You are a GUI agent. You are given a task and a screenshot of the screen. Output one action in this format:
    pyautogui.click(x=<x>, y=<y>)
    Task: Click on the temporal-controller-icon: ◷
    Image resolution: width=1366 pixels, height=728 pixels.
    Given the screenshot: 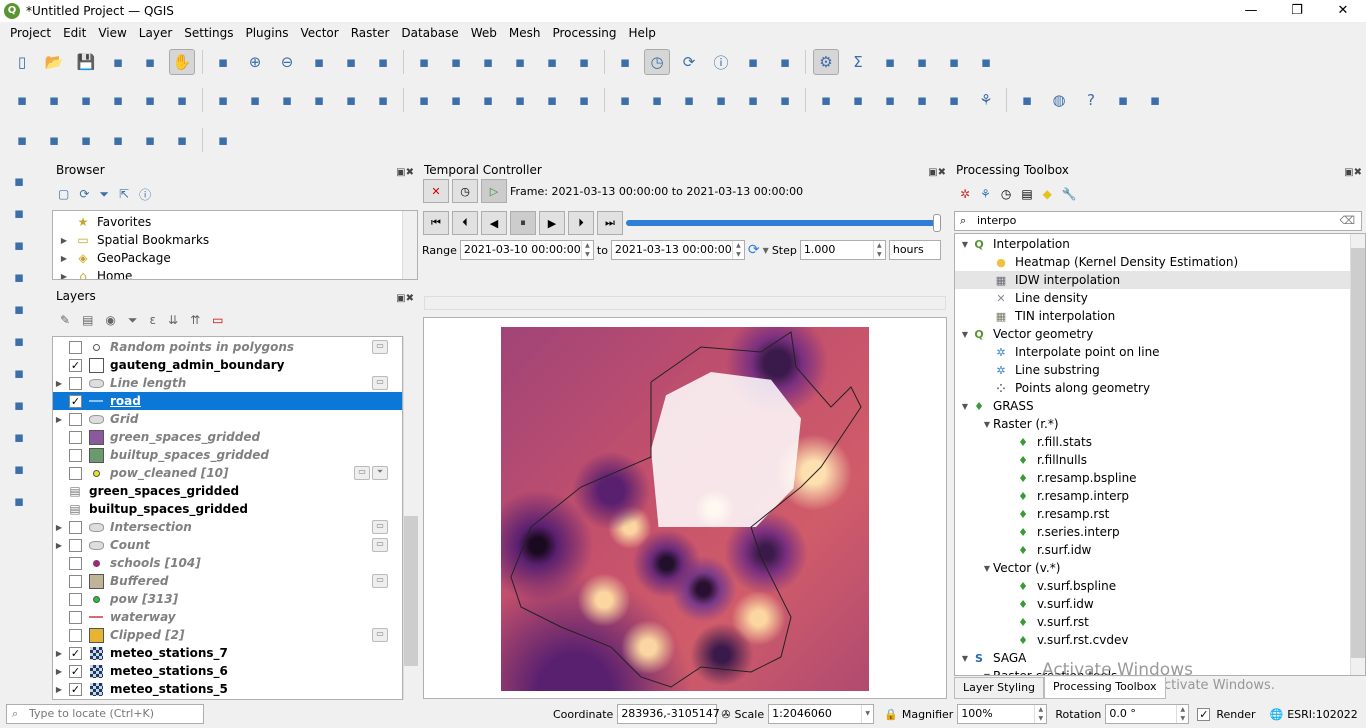 What is the action you would take?
    pyautogui.click(x=657, y=62)
    